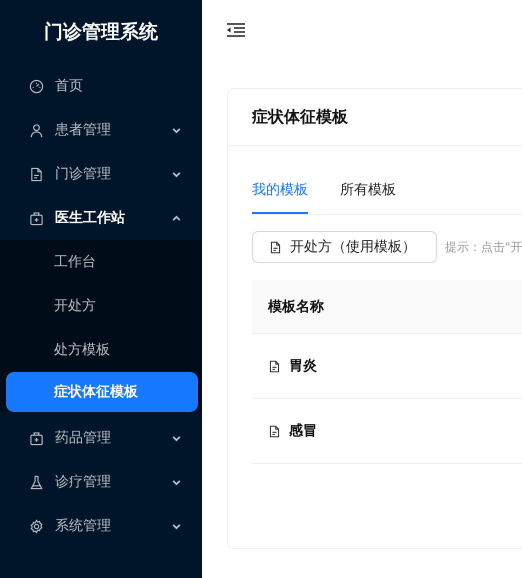  I want to click on hint-text: 提示：点击"开, so click(483, 247).